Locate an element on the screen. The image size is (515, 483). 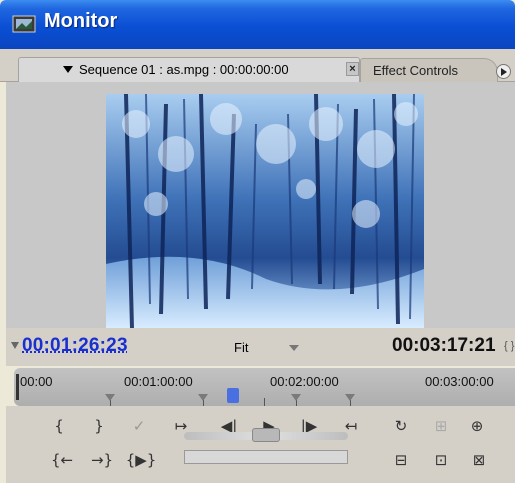
go-to-next-edit-button: →} is located at coordinates (102, 460).